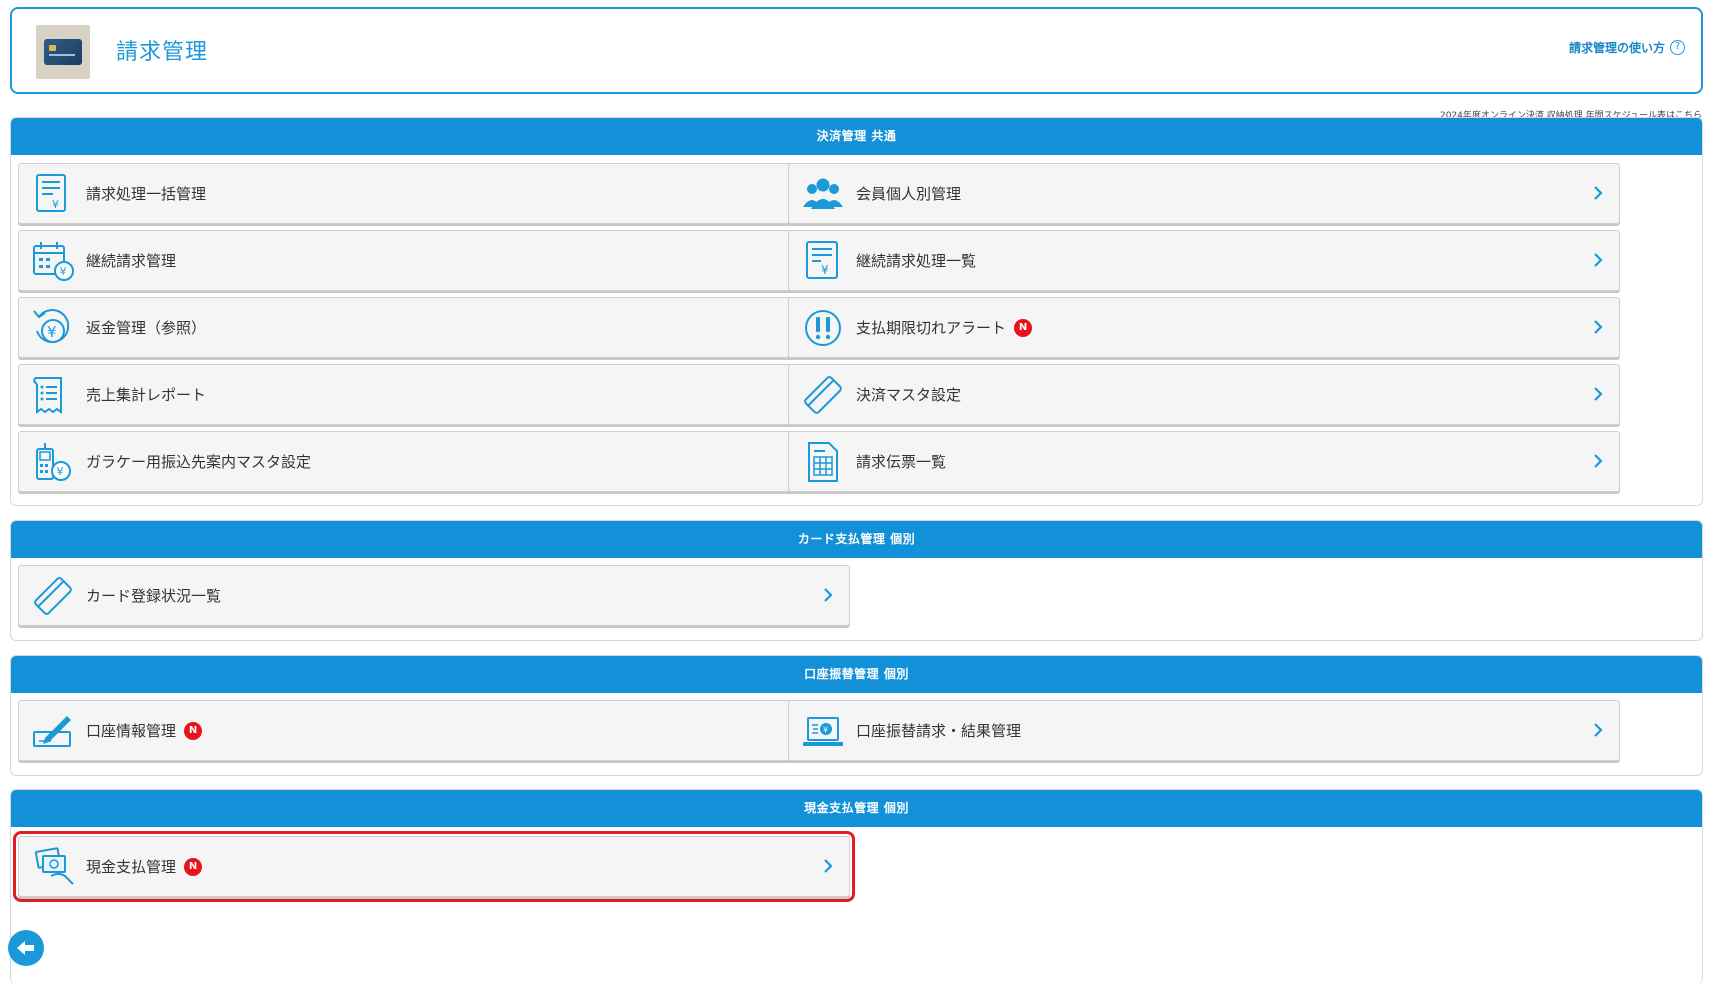 The image size is (1712, 984). What do you see at coordinates (939, 731) in the screenshot?
I see `menu-item-label: 口座振替請求・結果管理` at bounding box center [939, 731].